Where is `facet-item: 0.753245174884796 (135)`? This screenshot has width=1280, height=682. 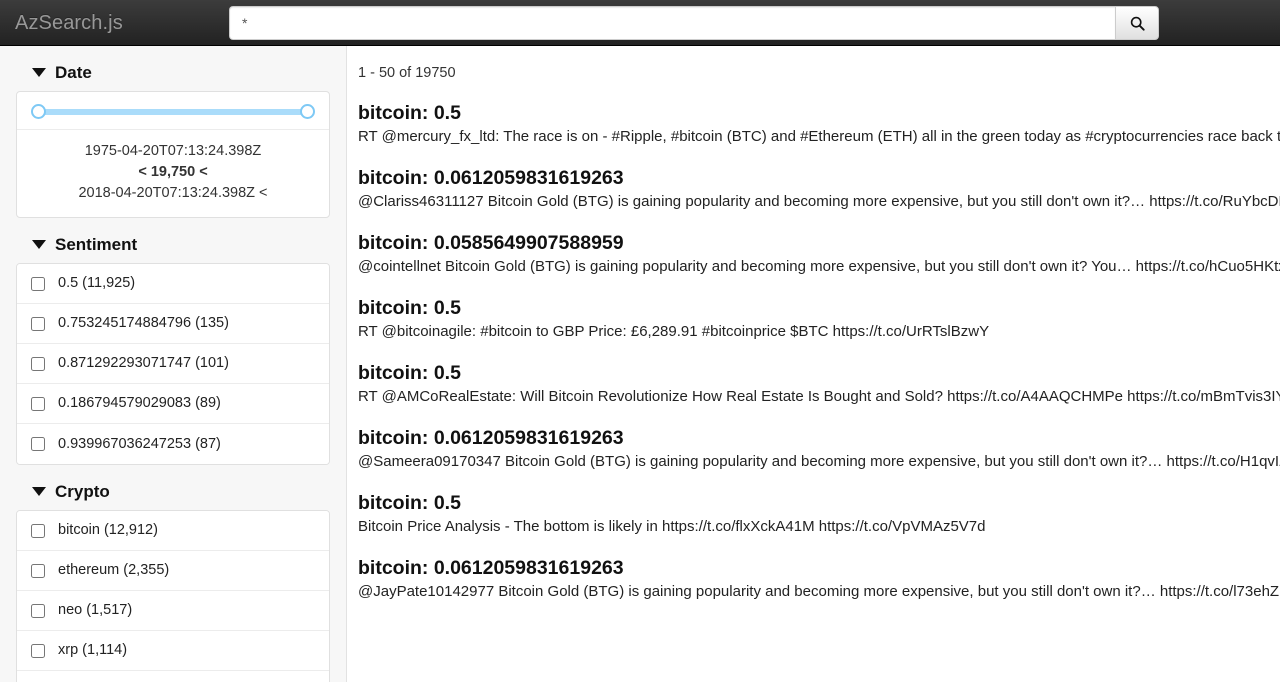
facet-item: 0.753245174884796 (135) is located at coordinates (173, 324).